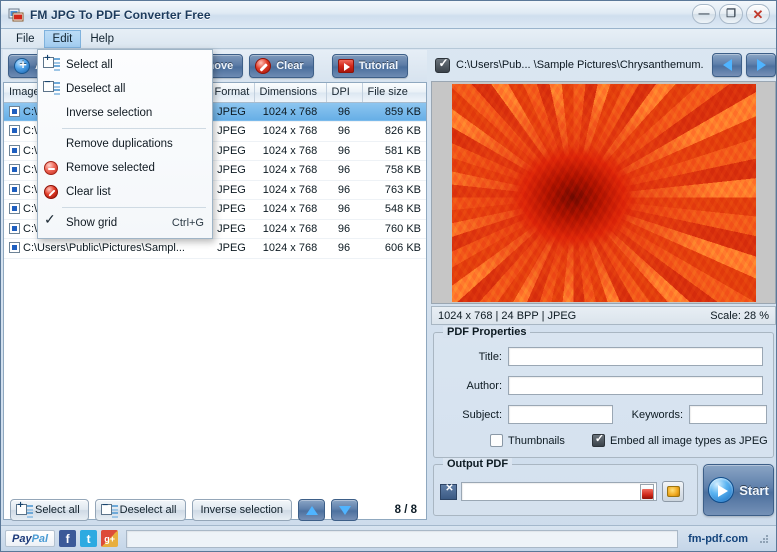 This screenshot has width=777, height=552. What do you see at coordinates (507, 315) in the screenshot?
I see `image-info-text: 1024 x 768 | 24 BPP | JPEG` at bounding box center [507, 315].